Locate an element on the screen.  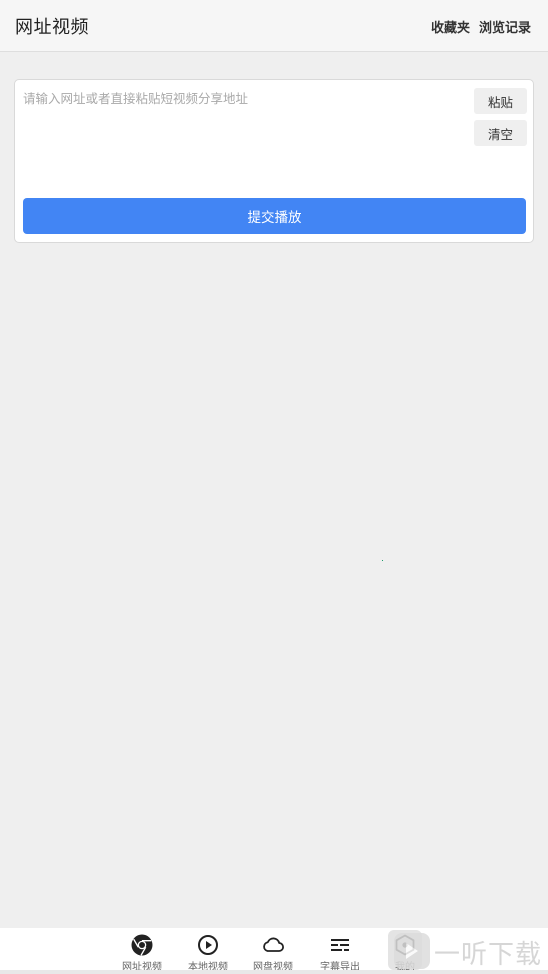
nav-item-web-video: 网址视频 is located at coordinates (142, 950).